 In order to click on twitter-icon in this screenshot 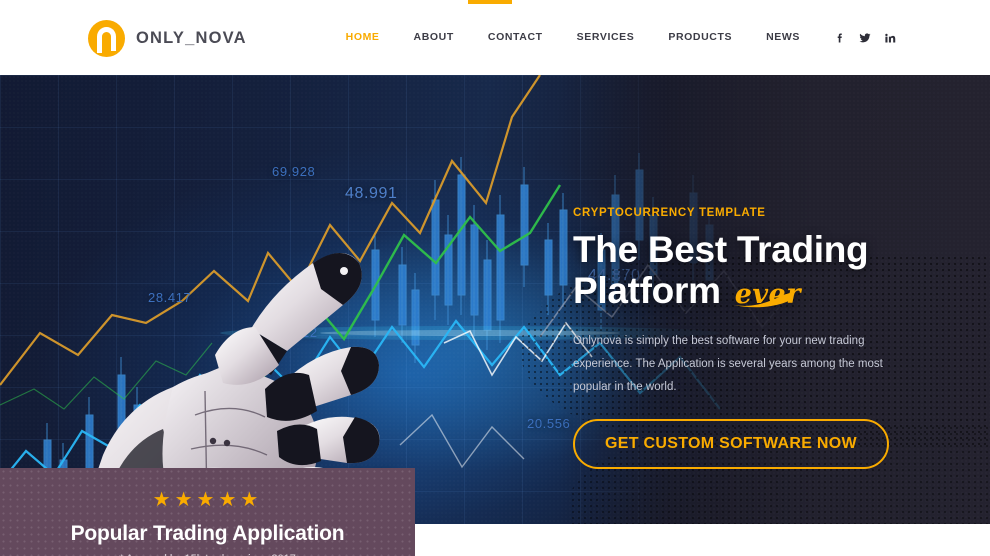, I will do `click(864, 37)`.